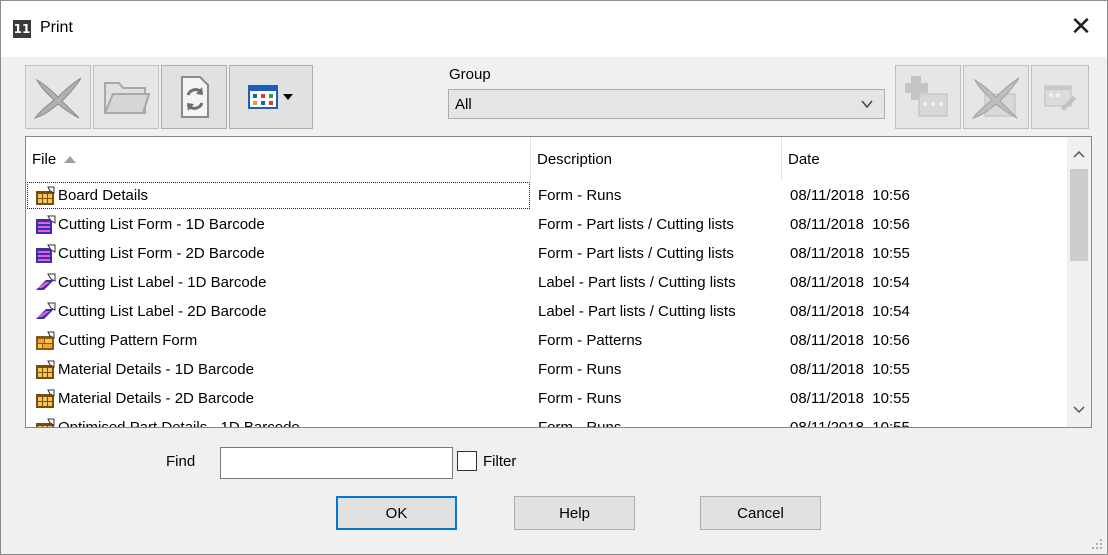  I want to click on group-select: All, so click(666, 104).